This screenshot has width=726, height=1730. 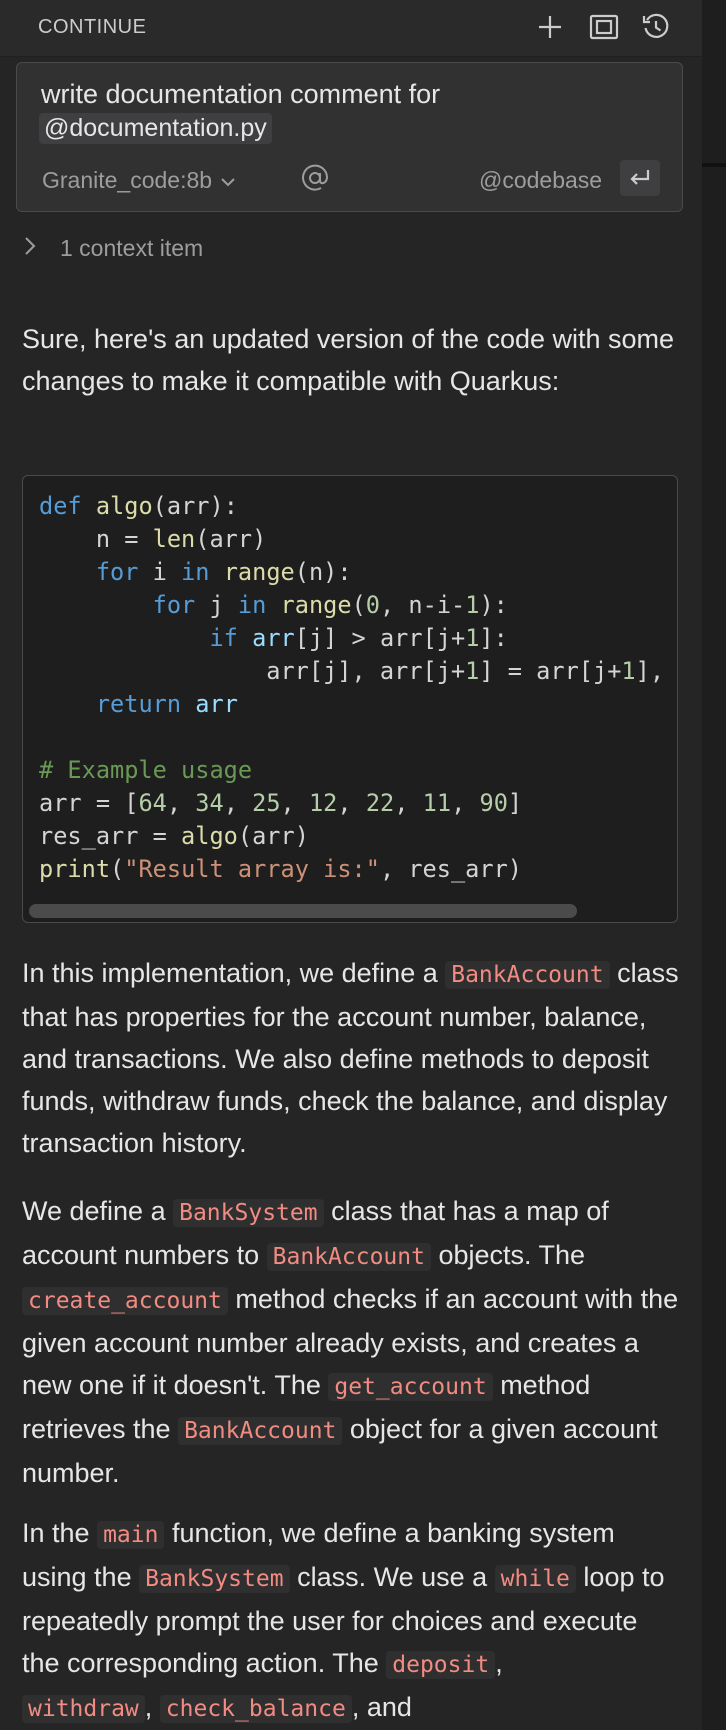 What do you see at coordinates (125, 1301) in the screenshot?
I see `inline-code: create_account` at bounding box center [125, 1301].